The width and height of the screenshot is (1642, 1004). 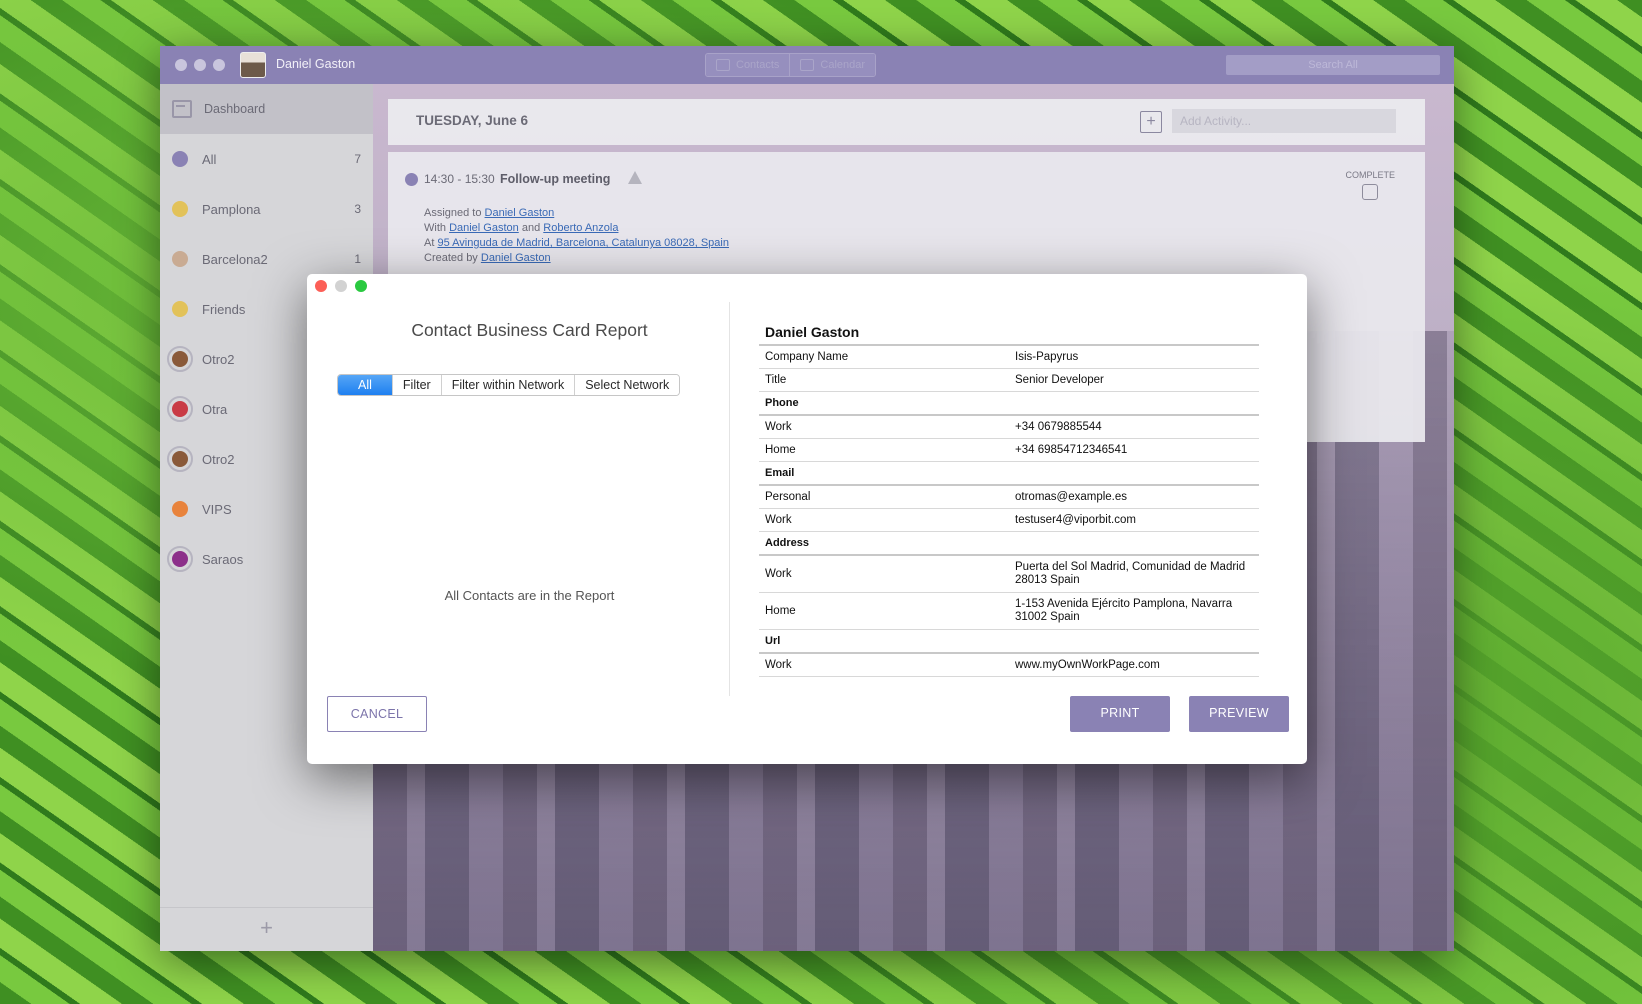 I want to click on assigned-link: Daniel Gaston, so click(x=520, y=213).